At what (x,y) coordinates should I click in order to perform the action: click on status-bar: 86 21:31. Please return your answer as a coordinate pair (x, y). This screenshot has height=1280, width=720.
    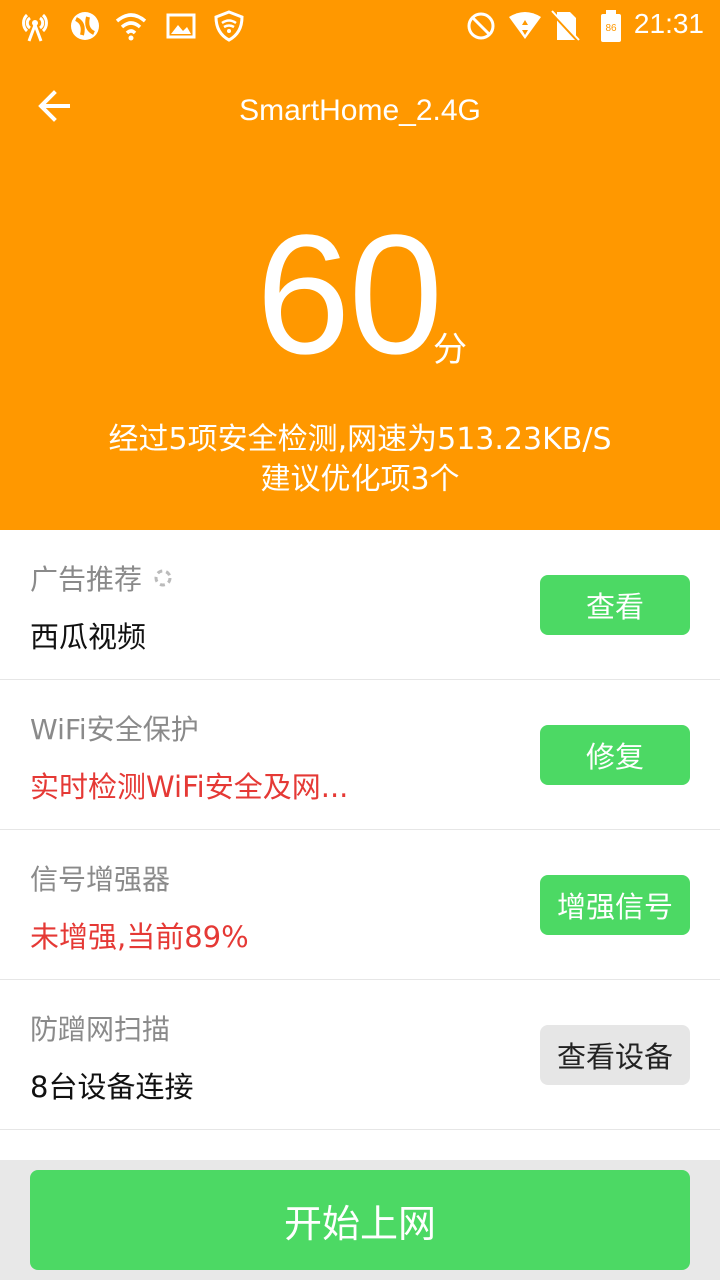
    Looking at the image, I should click on (360, 26).